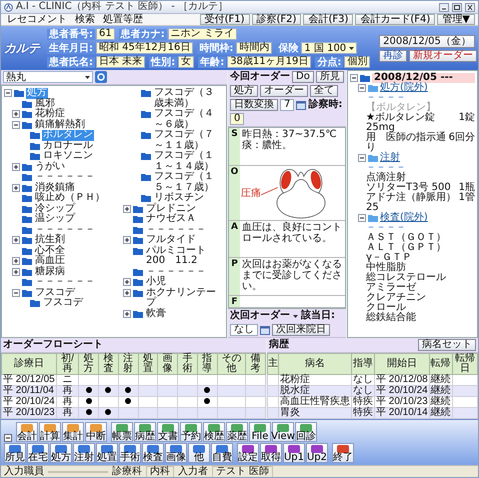  Describe the element at coordinates (373, 402) in the screenshot. I see `table-row: 高血圧性腎疾患 特疾 平 20/10/23 継続` at that location.